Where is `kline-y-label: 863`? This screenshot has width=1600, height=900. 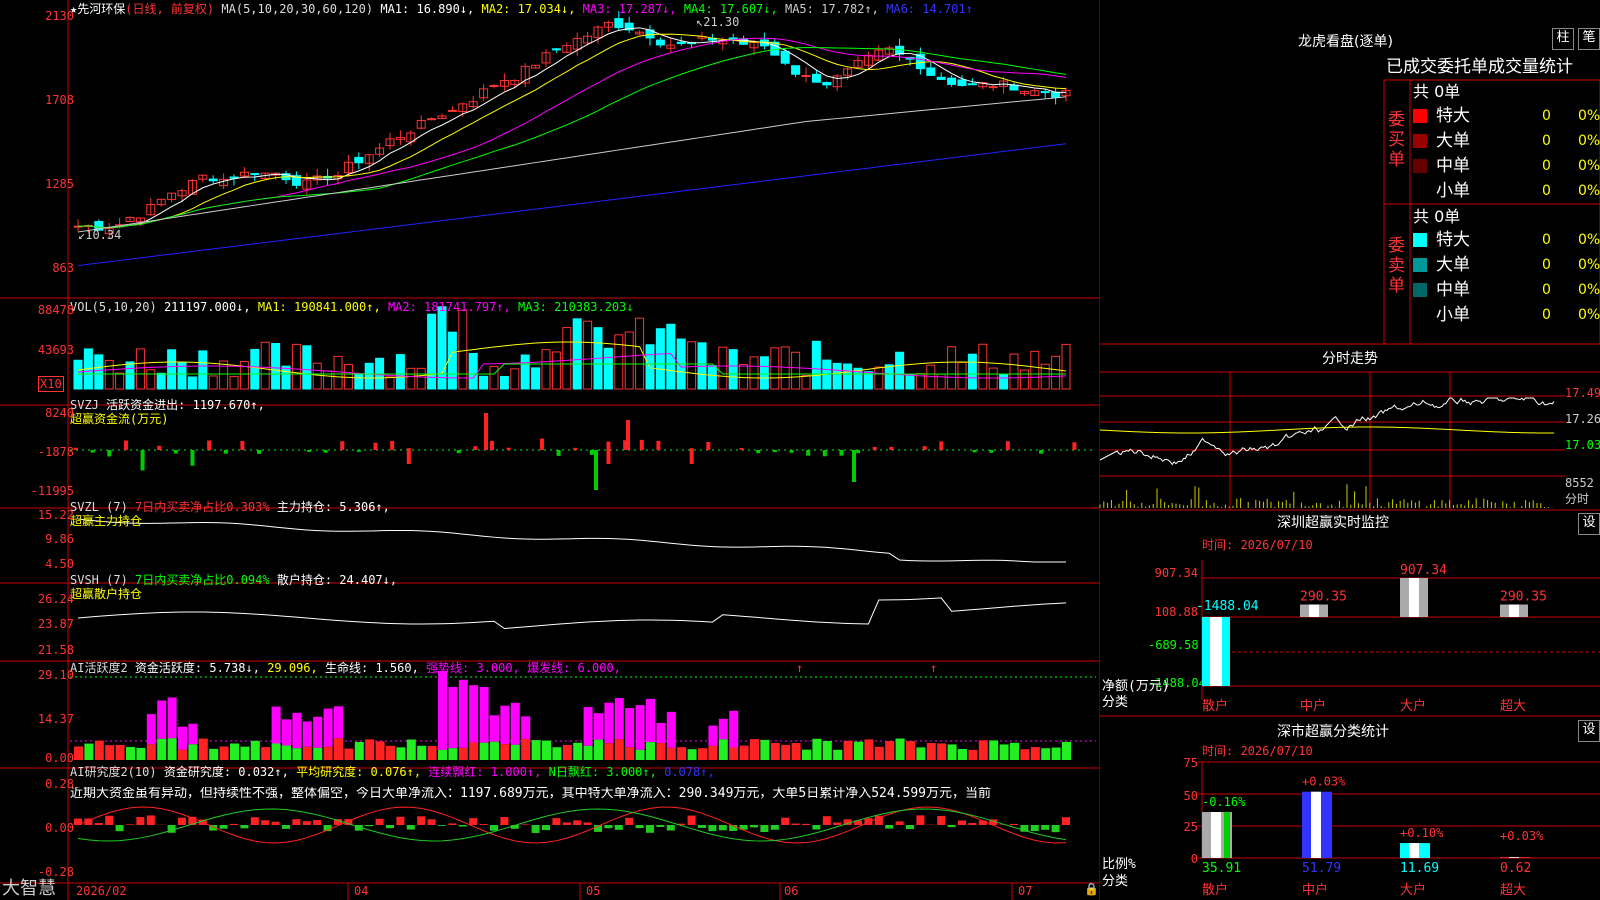
kline-y-label: 863 is located at coordinates (63, 268).